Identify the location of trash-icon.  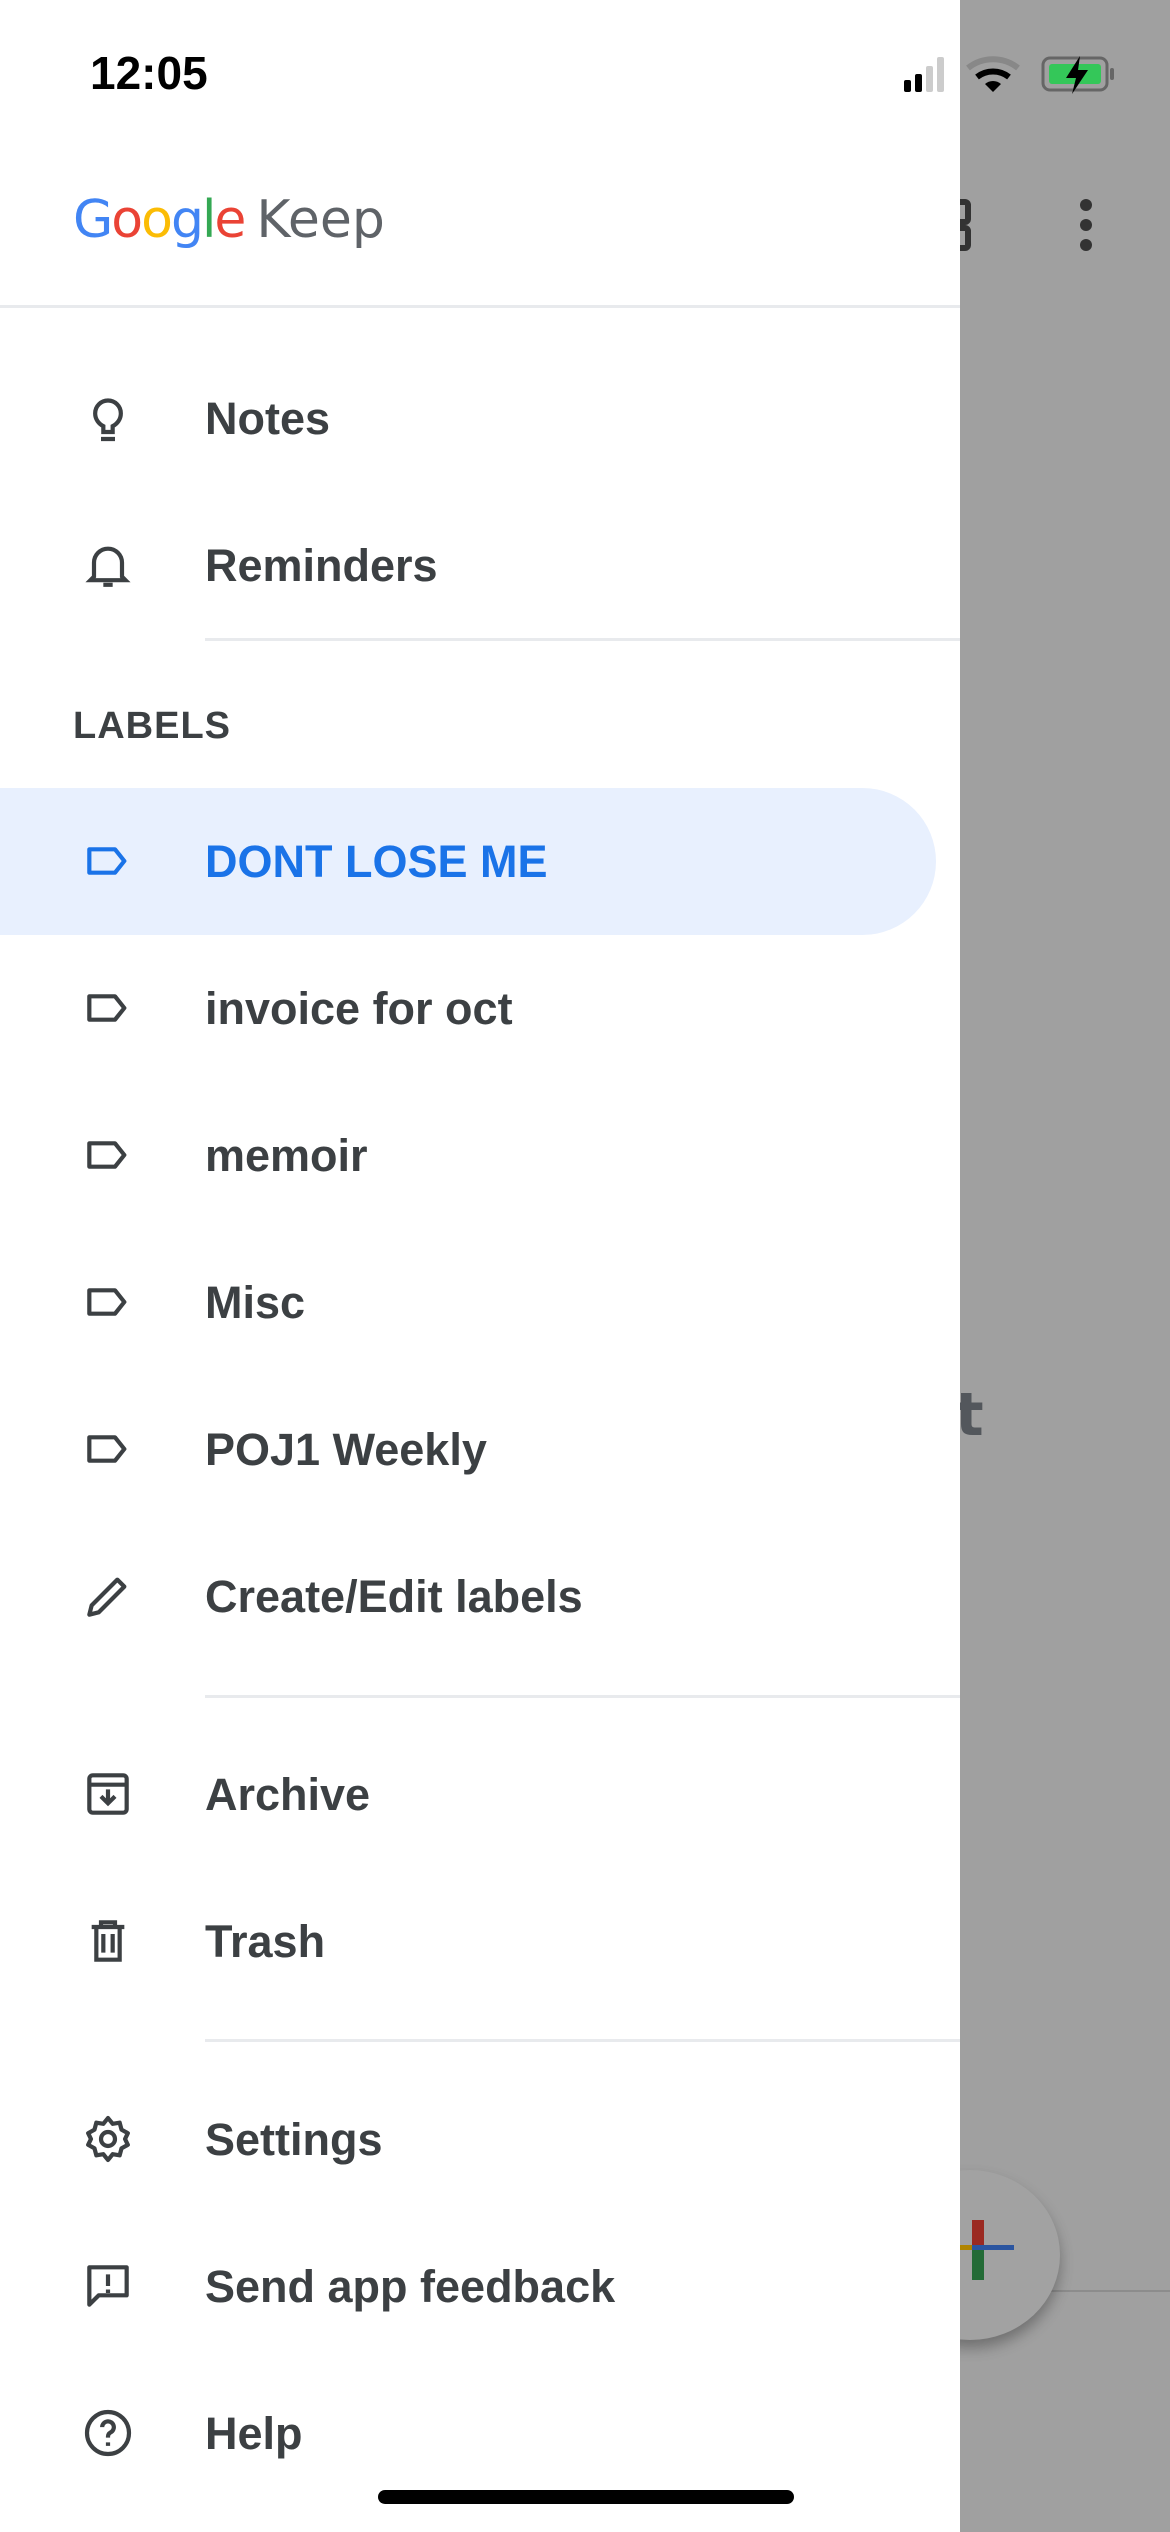
(108, 1941).